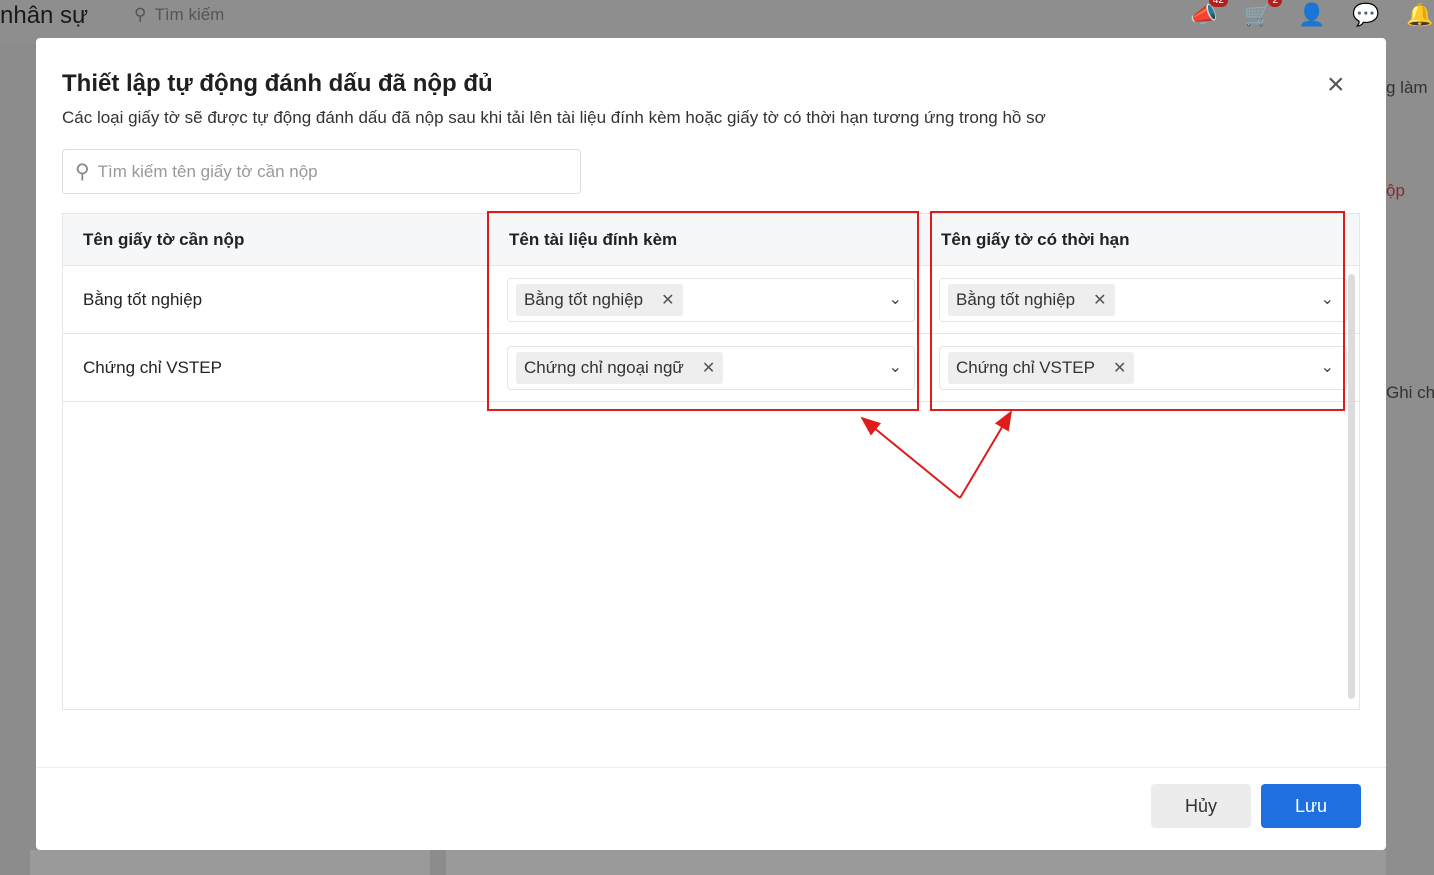 The width and height of the screenshot is (1434, 875). I want to click on global-search-placeholder: Tìm kiếm, so click(189, 14).